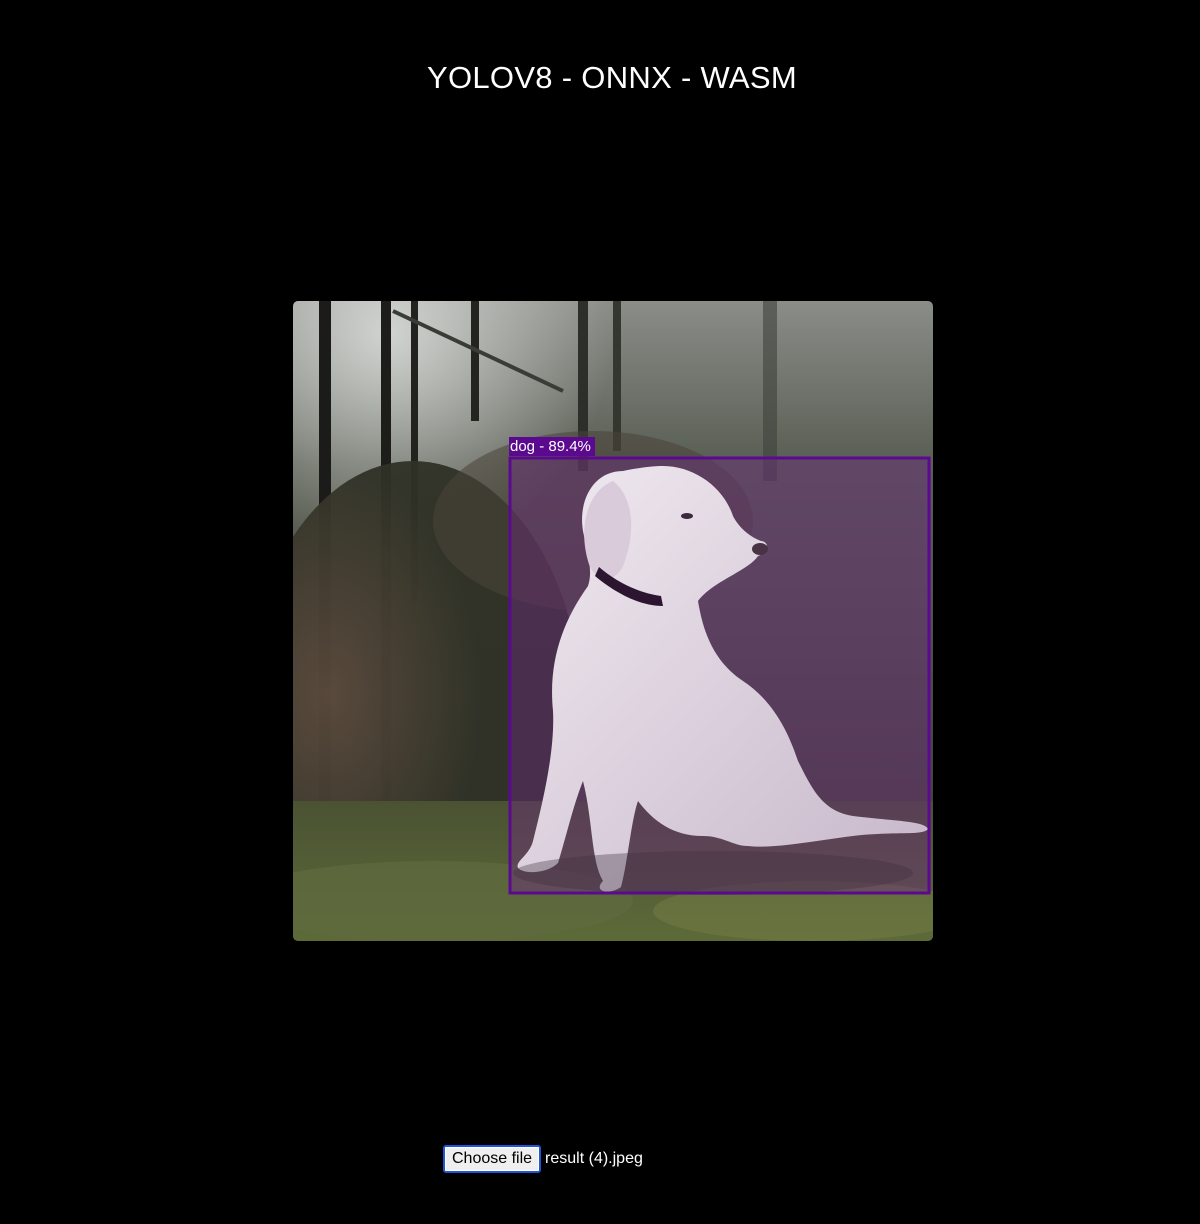 This screenshot has height=1224, width=1200. What do you see at coordinates (492, 1159) in the screenshot?
I see `choose-file-button: Choose file` at bounding box center [492, 1159].